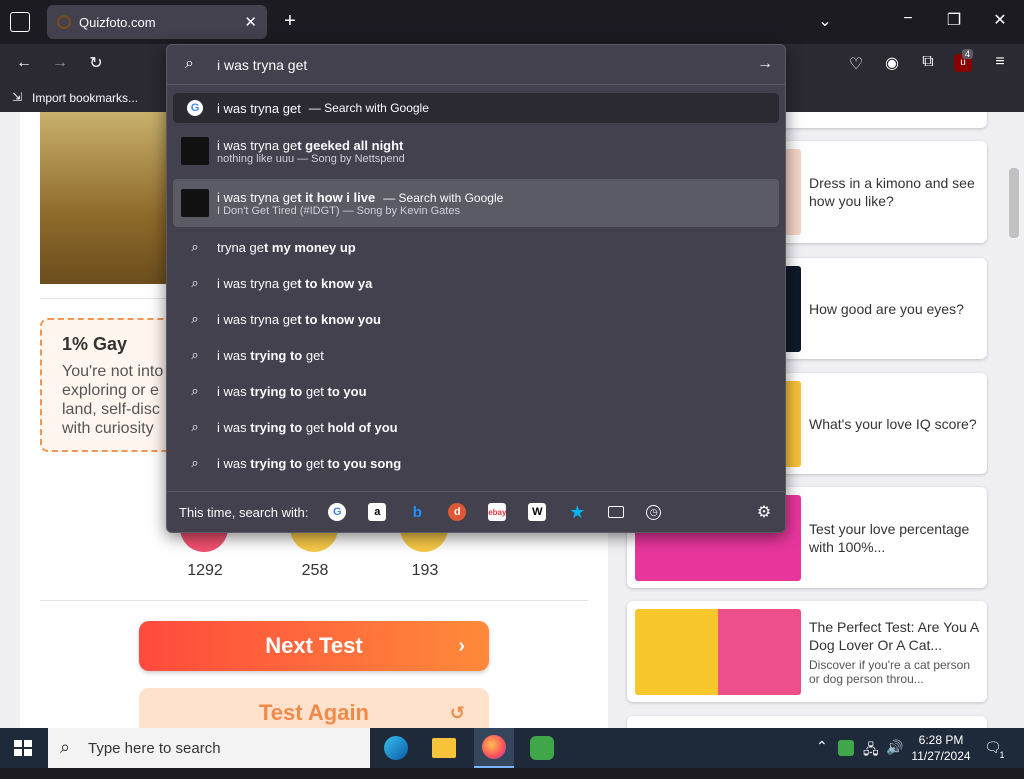 This screenshot has height=779, width=1024. Describe the element at coordinates (871, 759) in the screenshot. I see `network-icon: 🖧` at that location.